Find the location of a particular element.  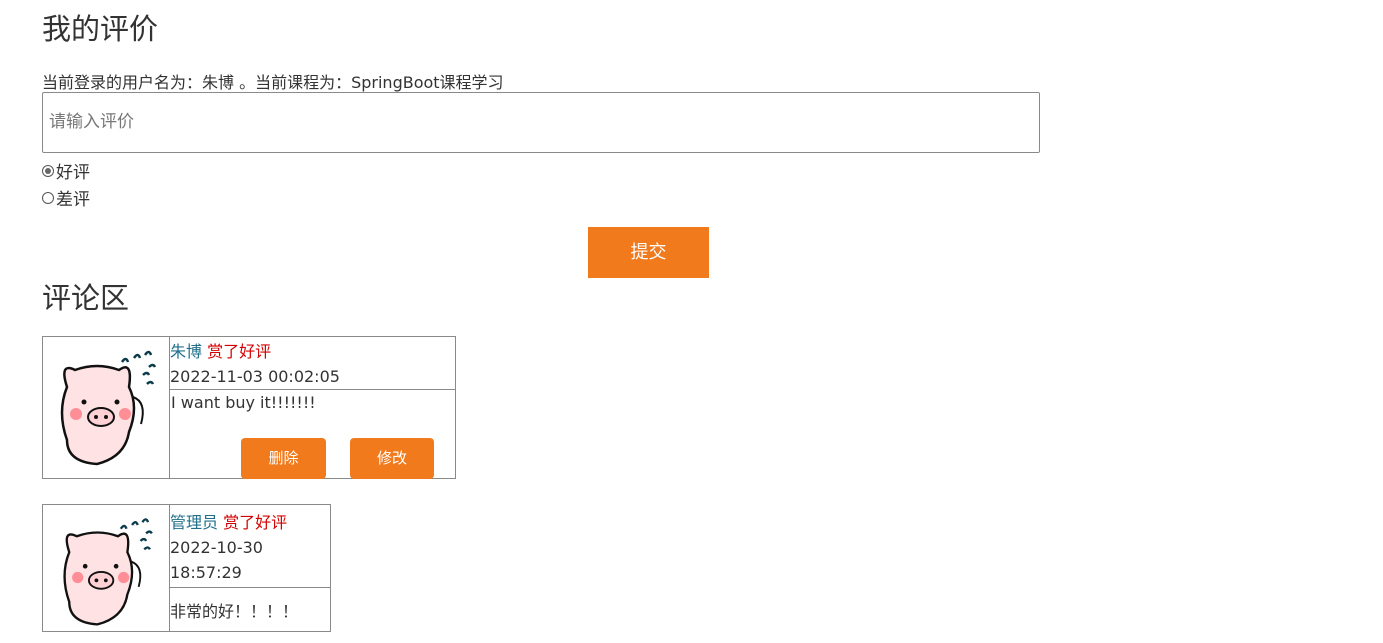

comment-card: 管理员 赏了好评 2022-10-30 18:57:29 非常的好！！！！ is located at coordinates (186, 568).